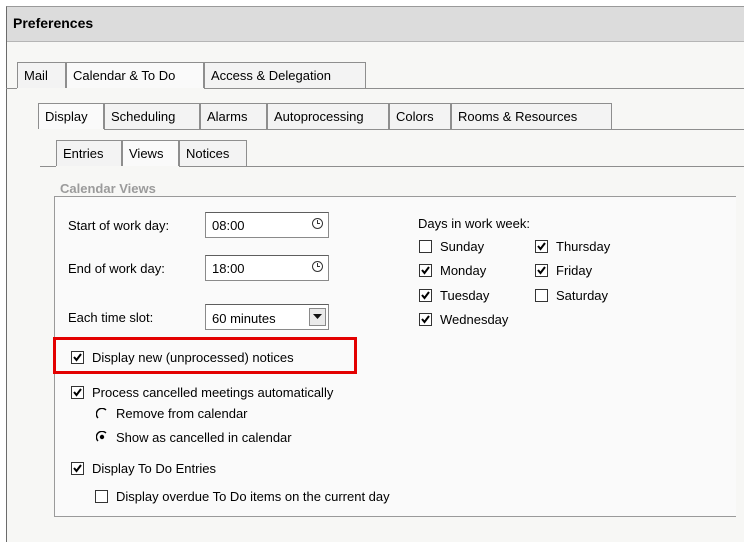 Image resolution: width=744 pixels, height=542 pixels. What do you see at coordinates (108, 188) in the screenshot?
I see `section-title: Calendar Views` at bounding box center [108, 188].